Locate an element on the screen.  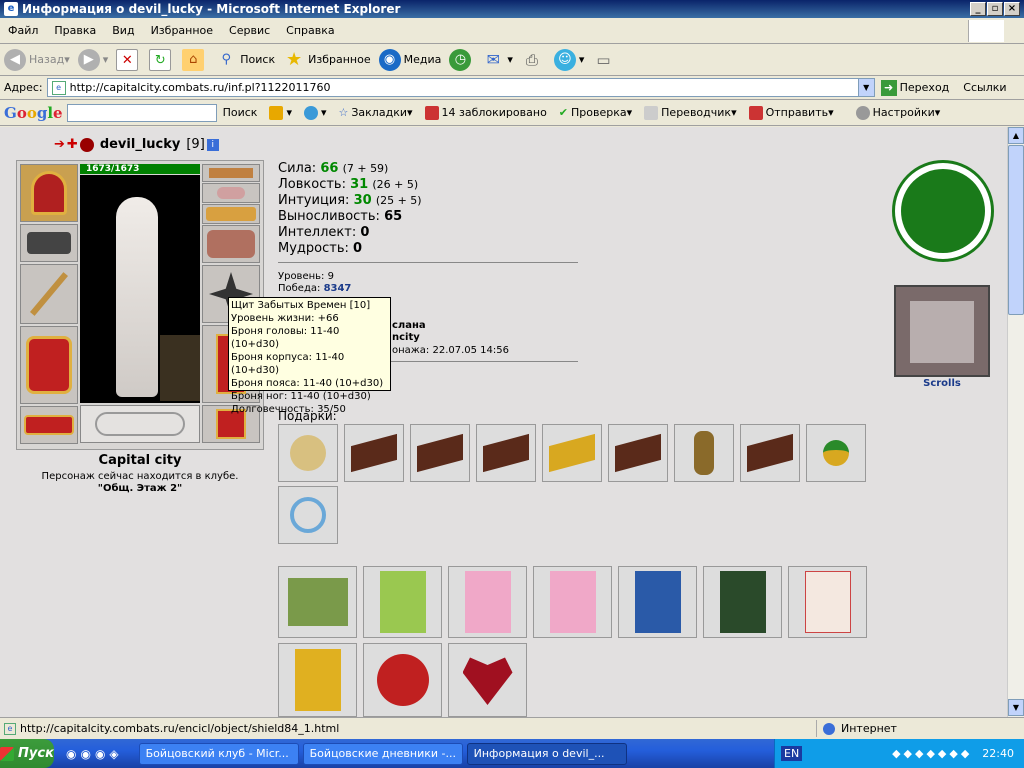
scroll-up-icon: ▲ is located at coordinates (1016, 135).